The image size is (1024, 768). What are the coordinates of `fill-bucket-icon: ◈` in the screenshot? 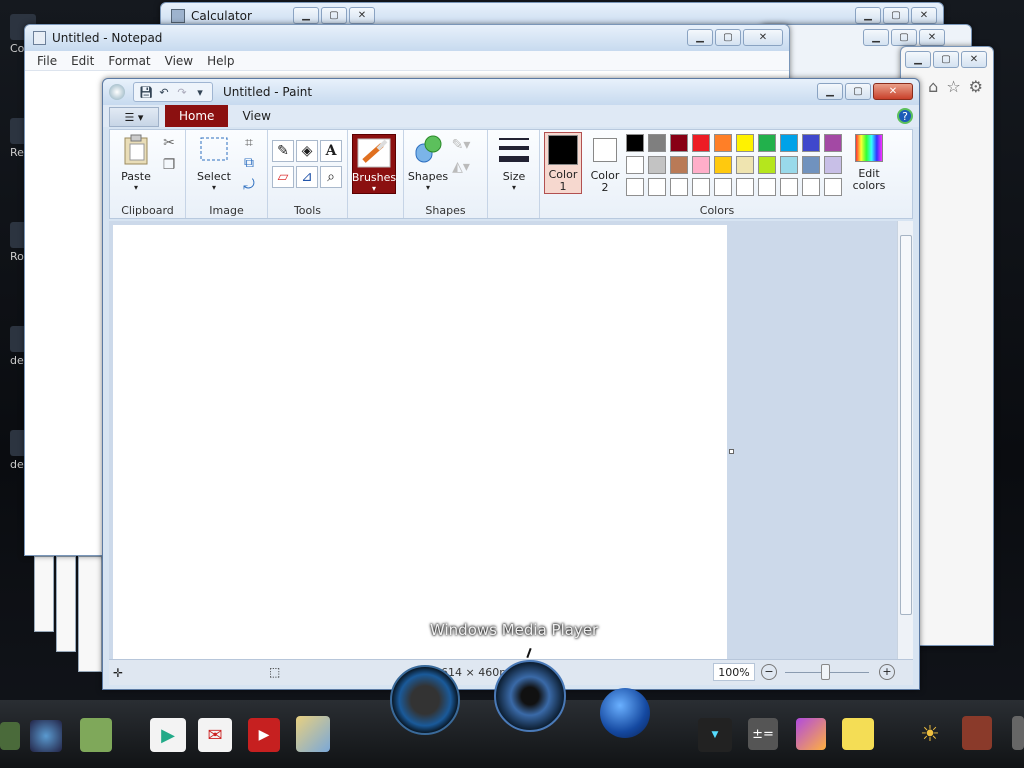 It's located at (307, 151).